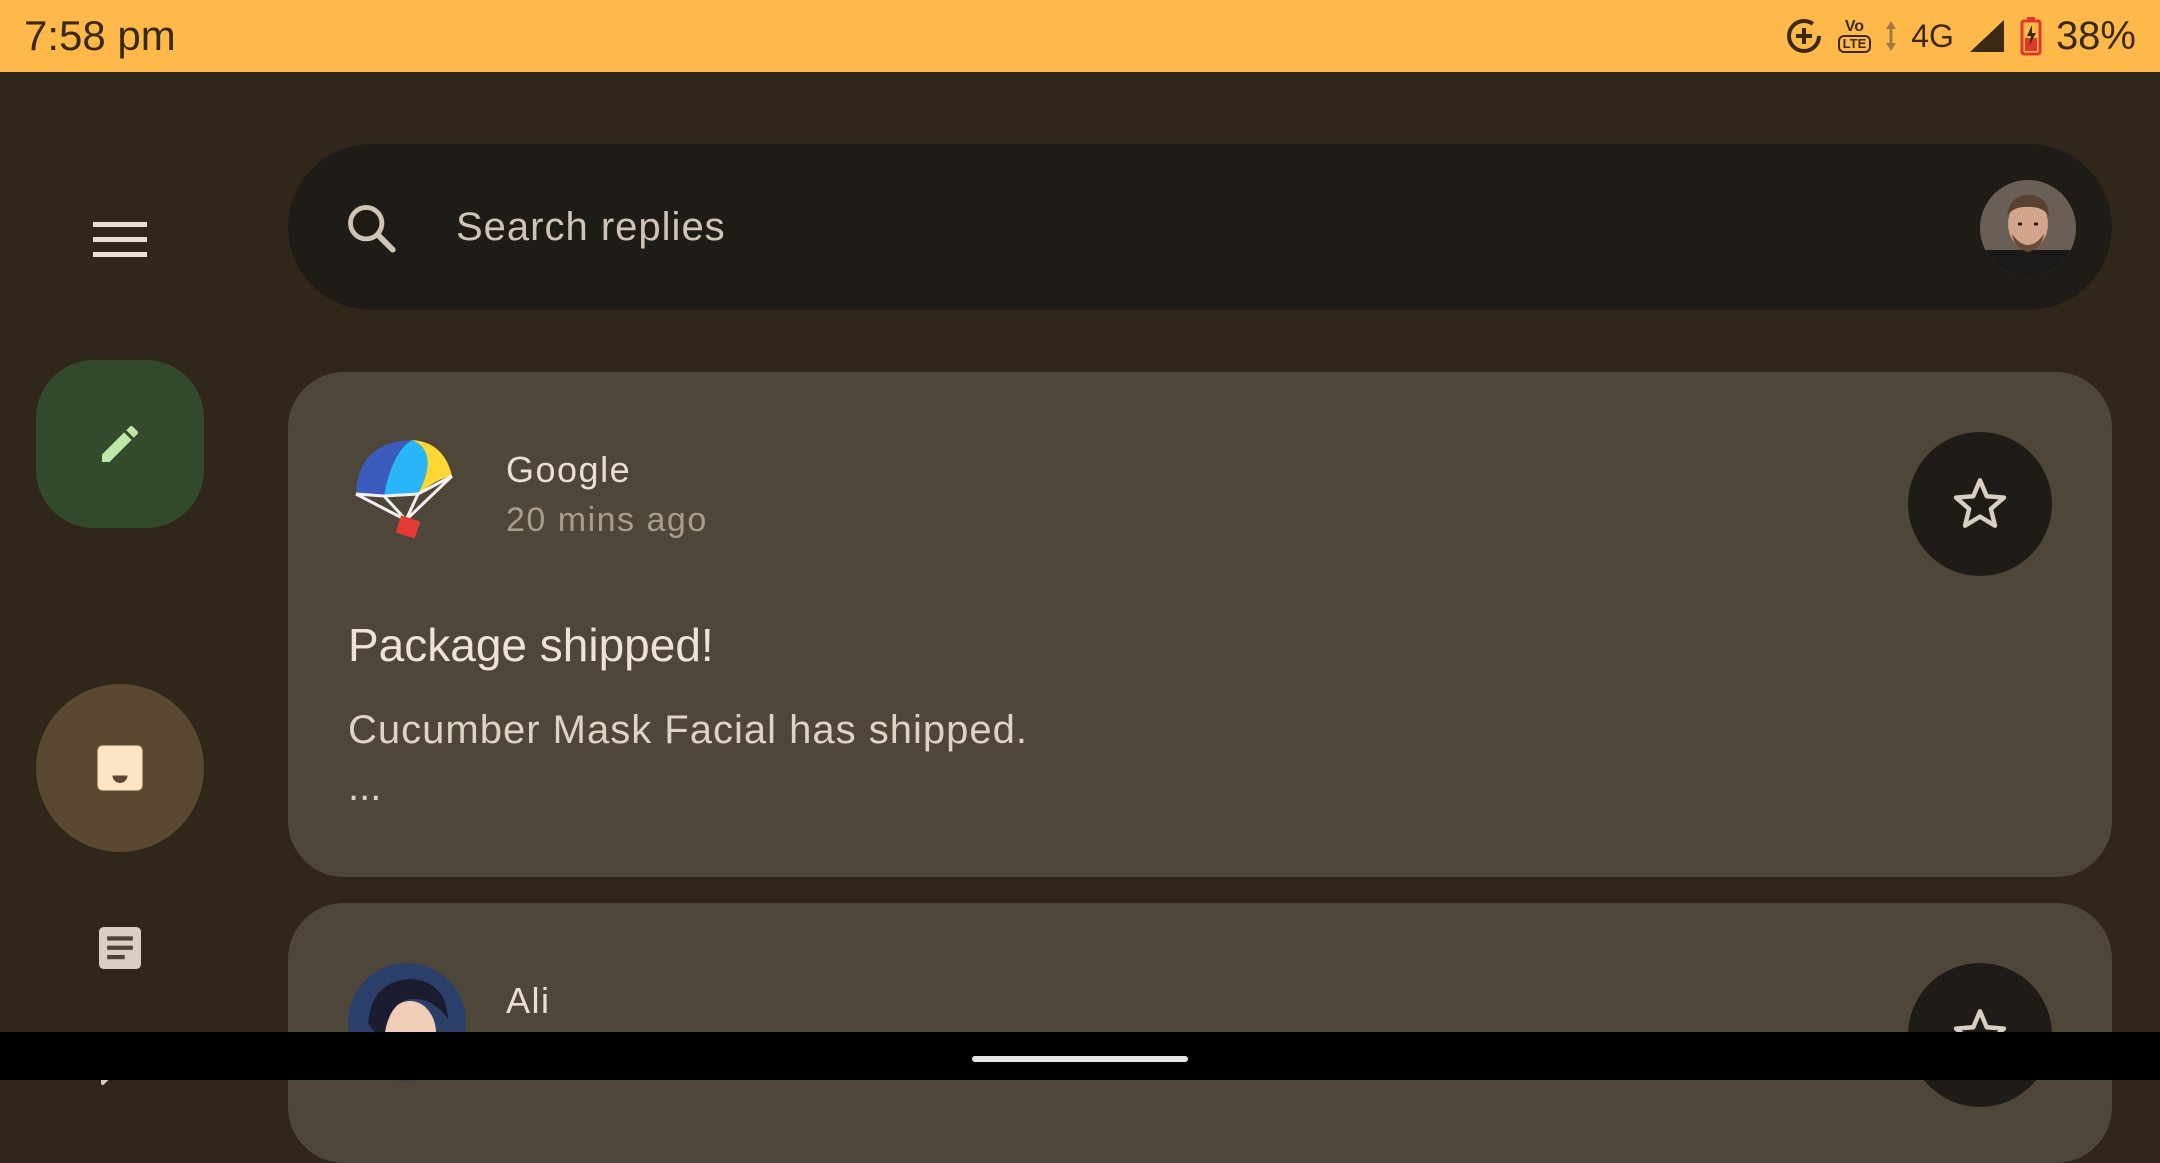  I want to click on menu-button, so click(120, 240).